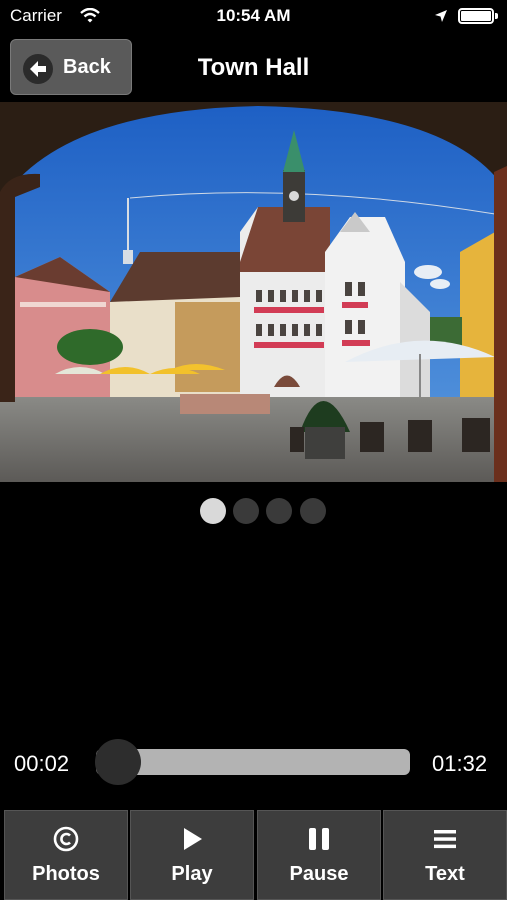 The image size is (507, 900). I want to click on battery-icon, so click(476, 16).